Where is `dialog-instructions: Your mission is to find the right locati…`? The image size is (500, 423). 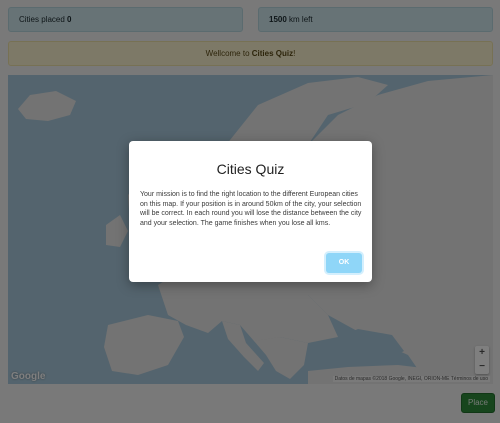
dialog-instructions: Your mission is to find the right locati… is located at coordinates (251, 209).